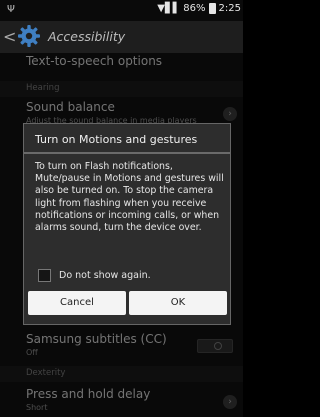 The width and height of the screenshot is (320, 417). Describe the element at coordinates (87, 36) in the screenshot. I see `page-title: Accessibility` at that location.